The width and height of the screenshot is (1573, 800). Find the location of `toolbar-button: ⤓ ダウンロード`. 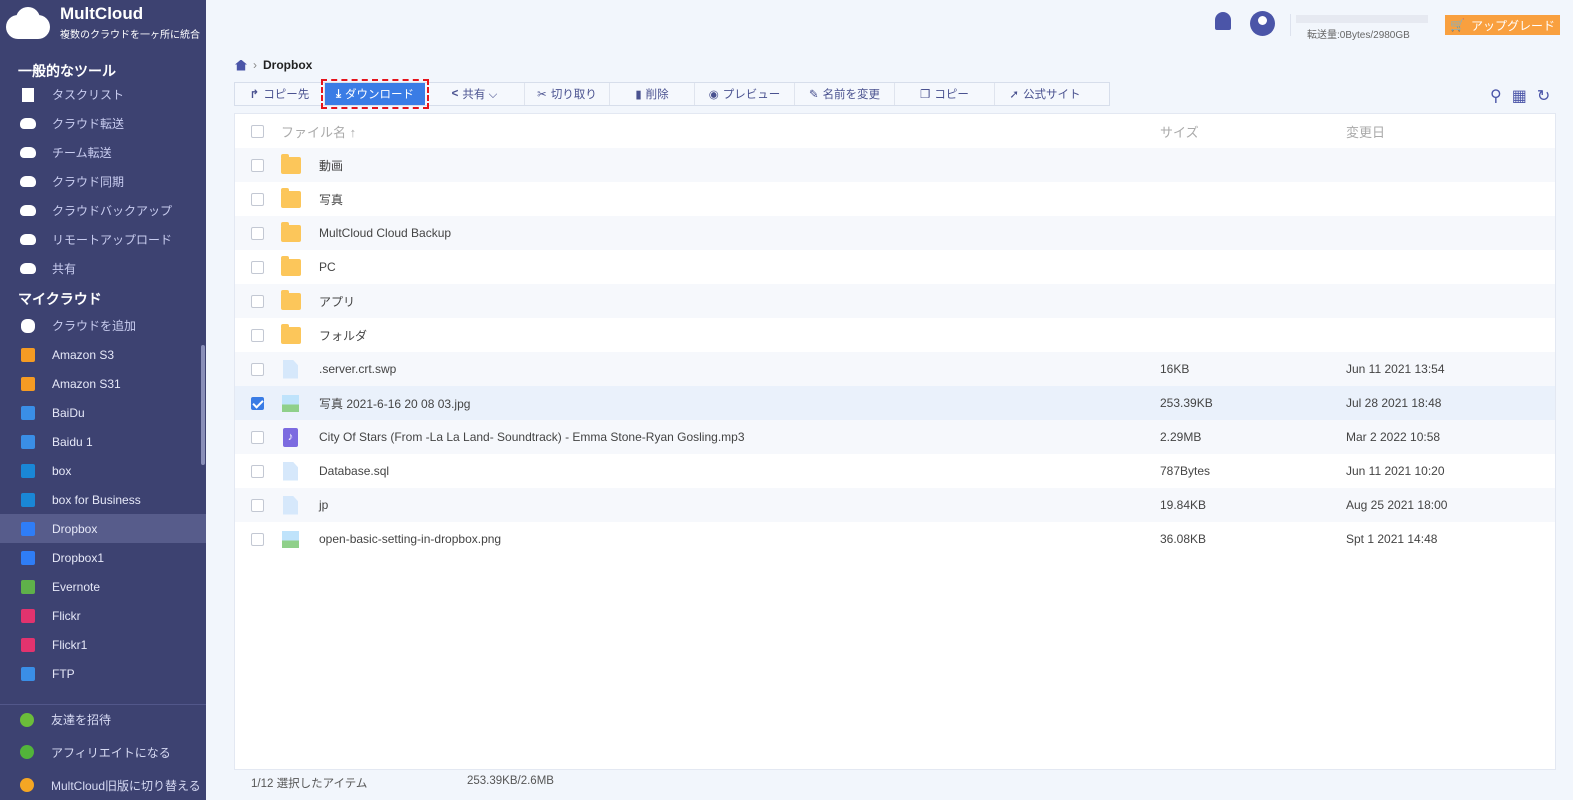

toolbar-button: ⤓ ダウンロード is located at coordinates (375, 94).